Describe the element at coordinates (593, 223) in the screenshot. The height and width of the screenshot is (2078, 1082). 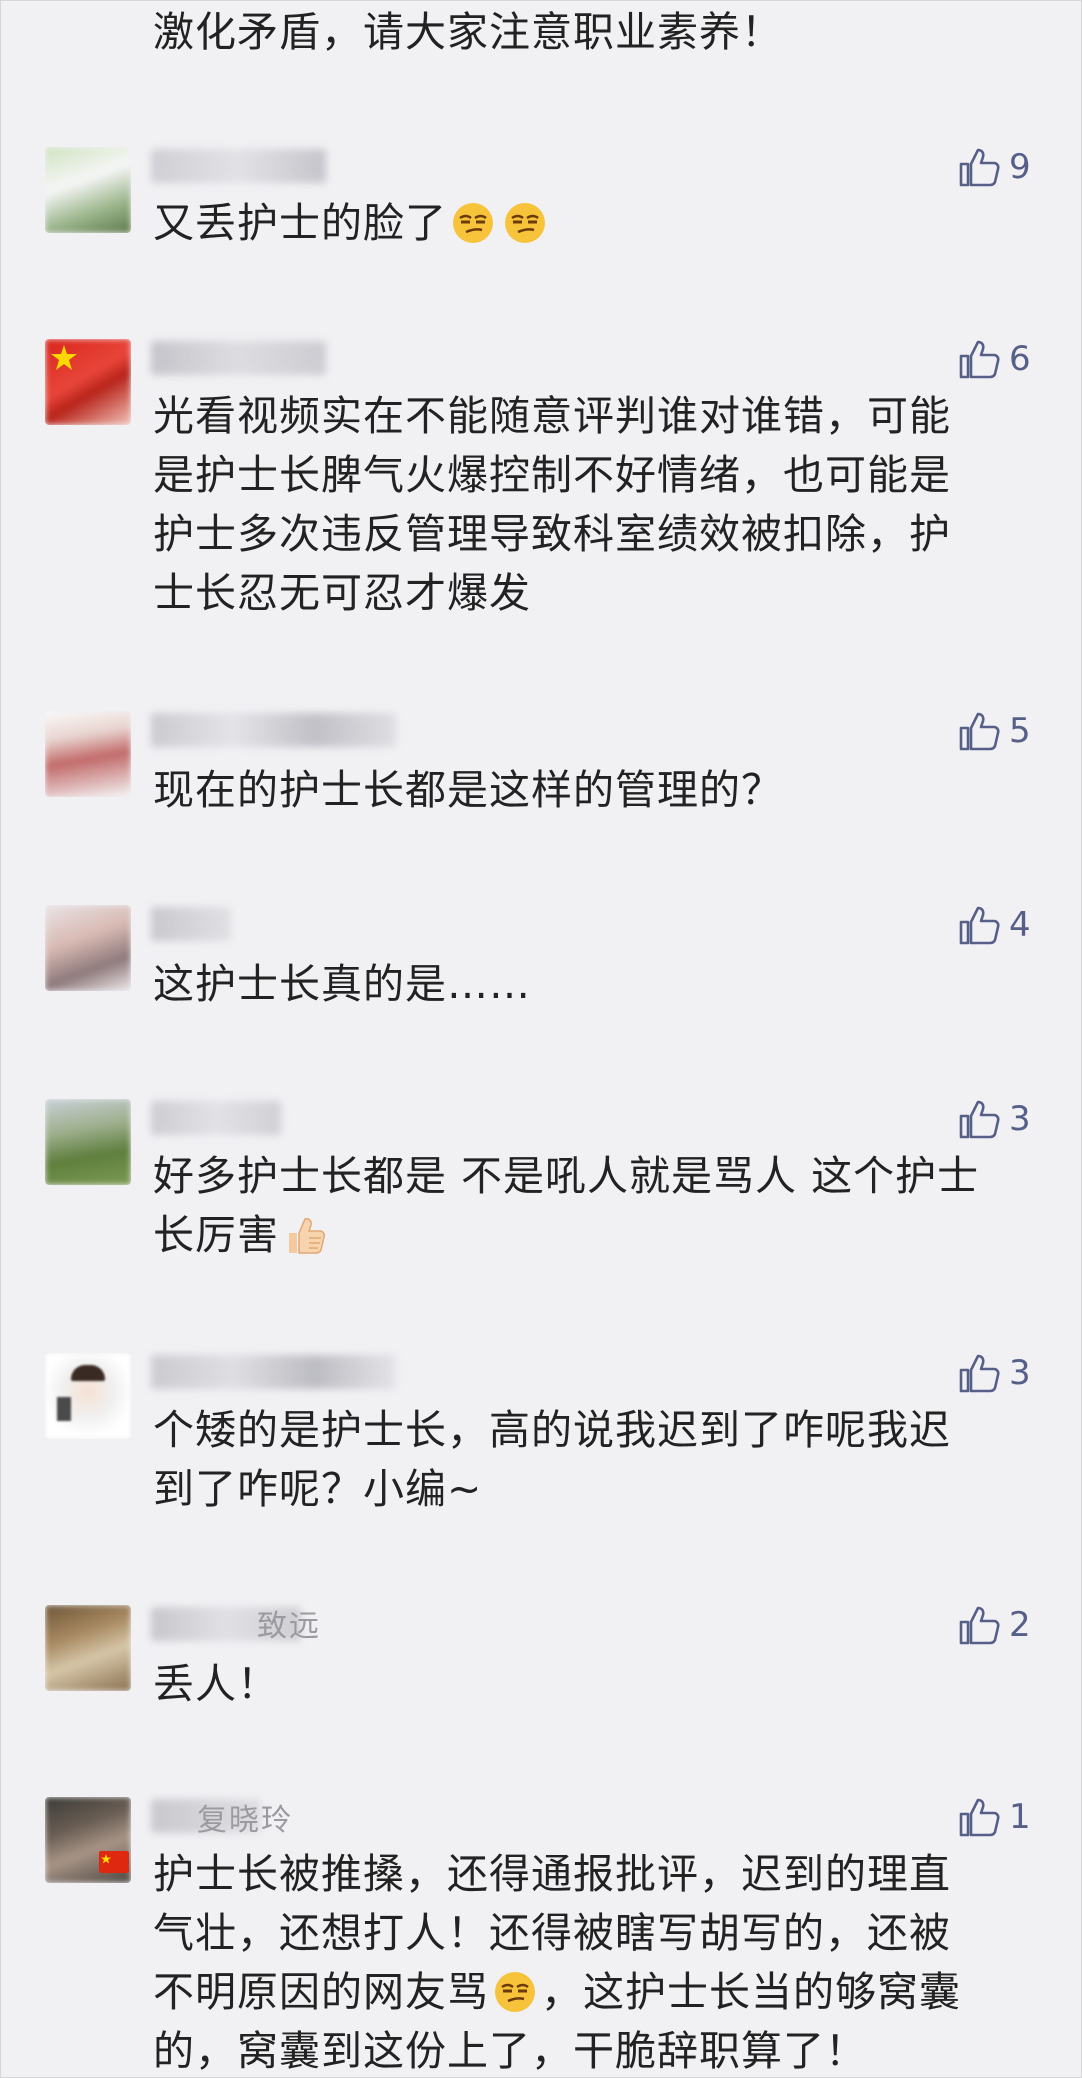
I see `comment-text: 又丢护士的脸了` at that location.